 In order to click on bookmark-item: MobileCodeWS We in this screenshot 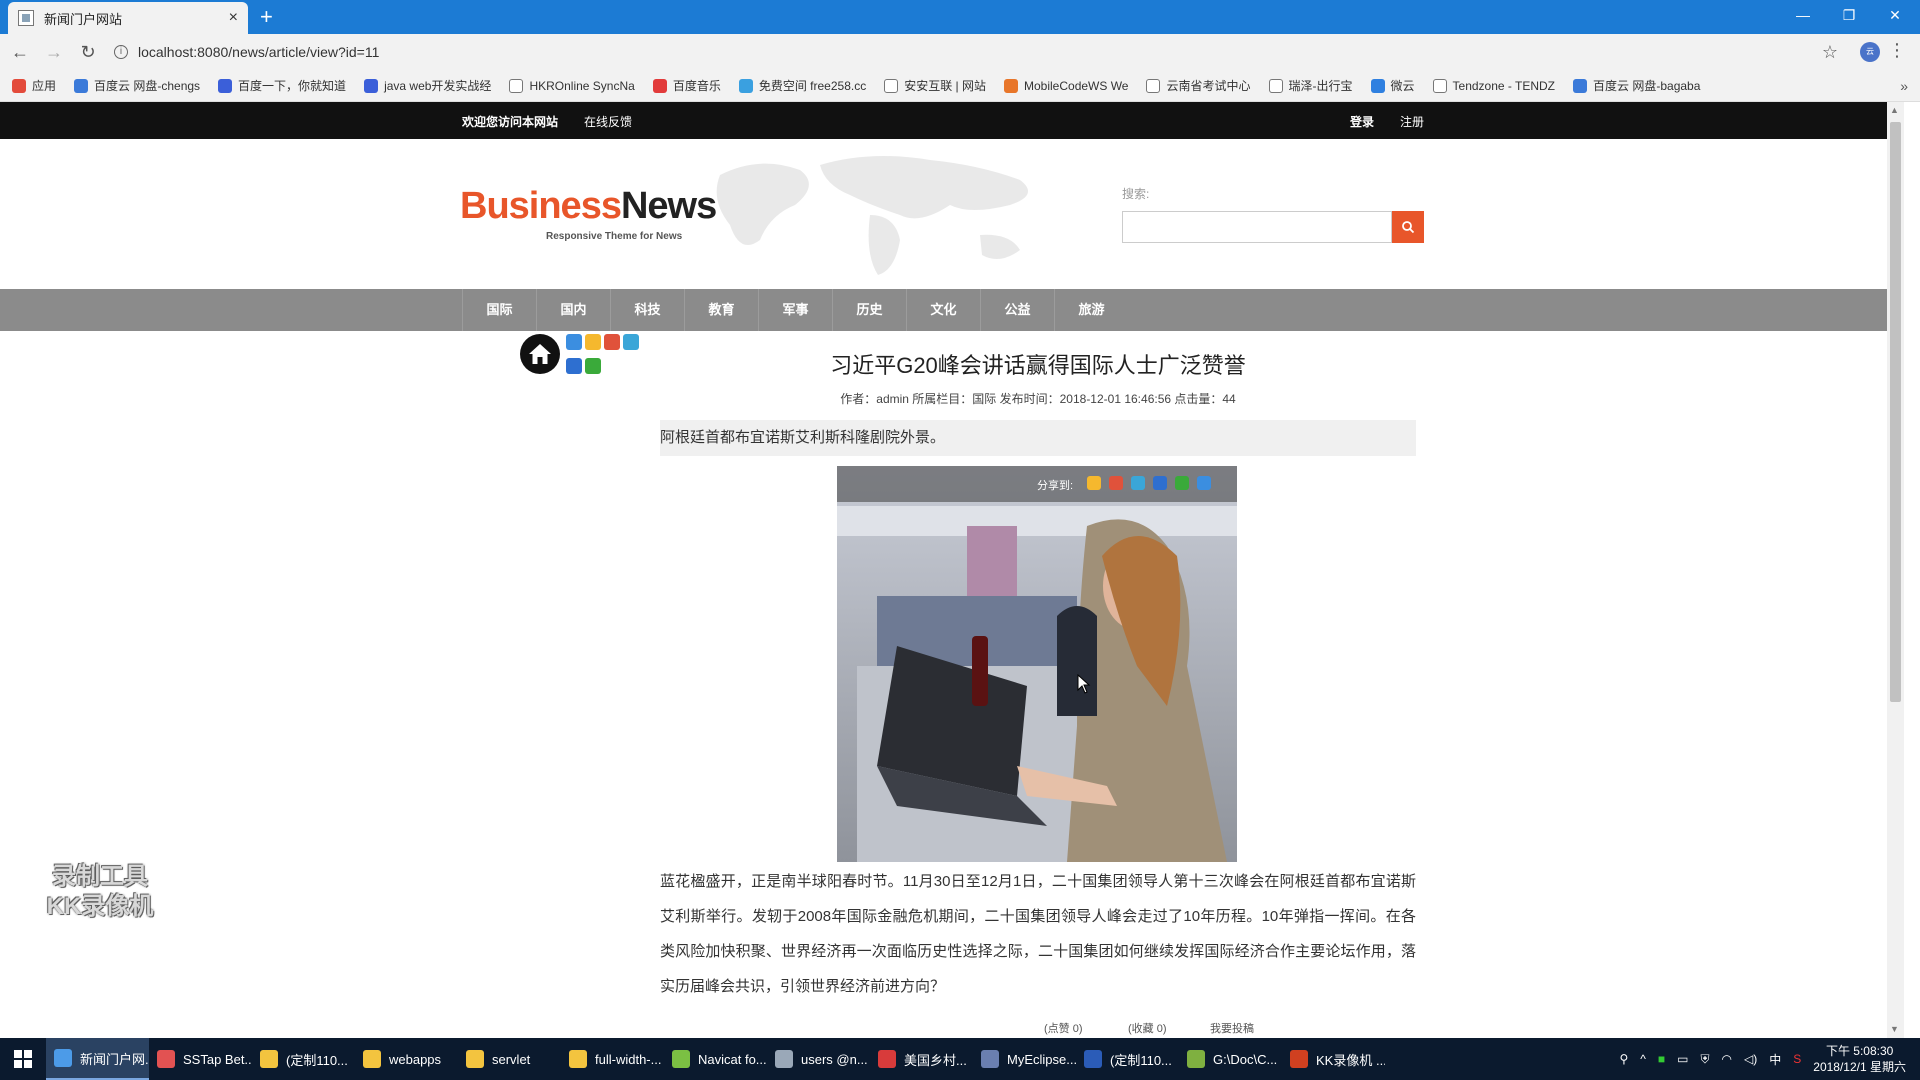, I will do `click(1066, 85)`.